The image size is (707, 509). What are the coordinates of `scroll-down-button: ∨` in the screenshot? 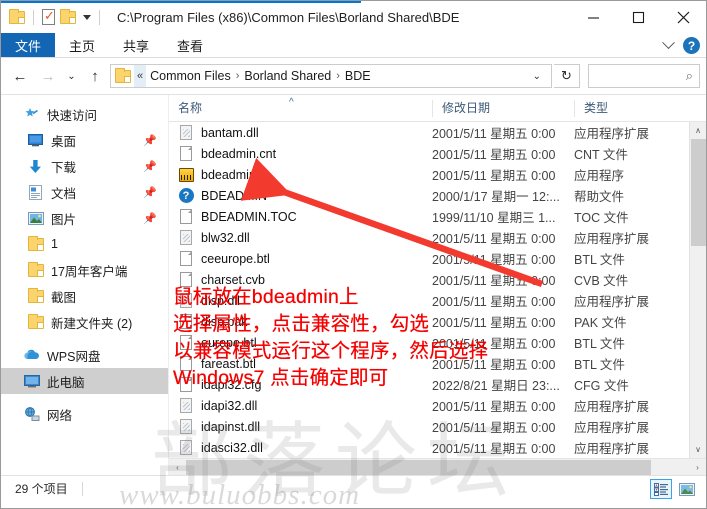 It's located at (698, 449).